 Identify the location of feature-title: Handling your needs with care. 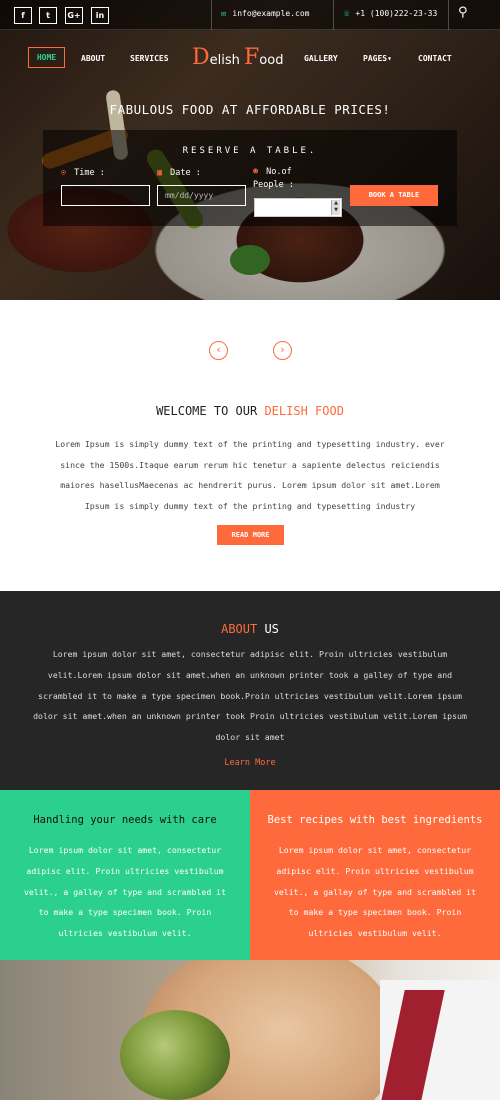
(125, 820).